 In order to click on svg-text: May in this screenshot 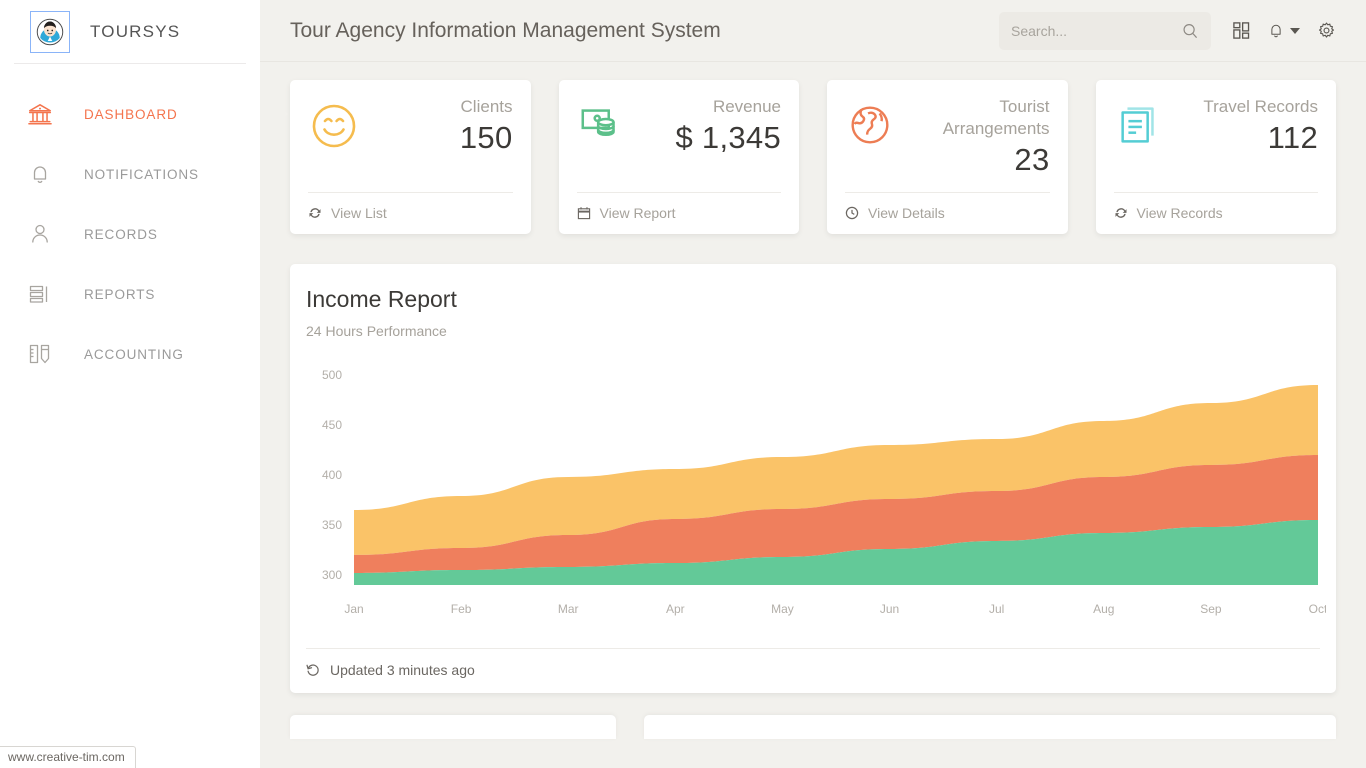, I will do `click(782, 609)`.